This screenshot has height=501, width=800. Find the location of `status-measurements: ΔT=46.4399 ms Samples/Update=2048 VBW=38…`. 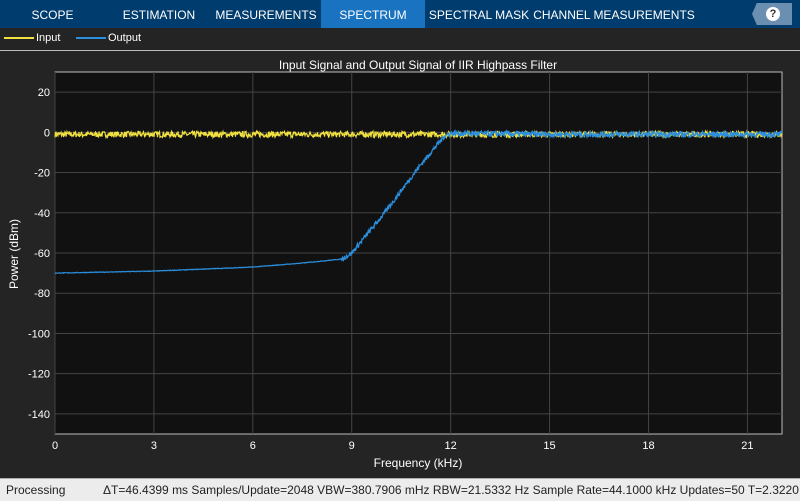

status-measurements: ΔT=46.4399 ms Samples/Update=2048 VBW=38… is located at coordinates (451, 490).